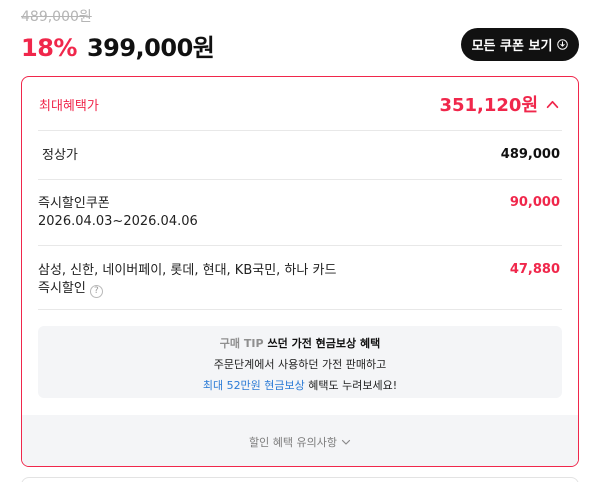 This screenshot has width=590, height=482. What do you see at coordinates (187, 270) in the screenshot?
I see `card-discount-label: 삼성, 신한, 네이버페이, 롯데, 현대, KB국민, 하나 카드` at bounding box center [187, 270].